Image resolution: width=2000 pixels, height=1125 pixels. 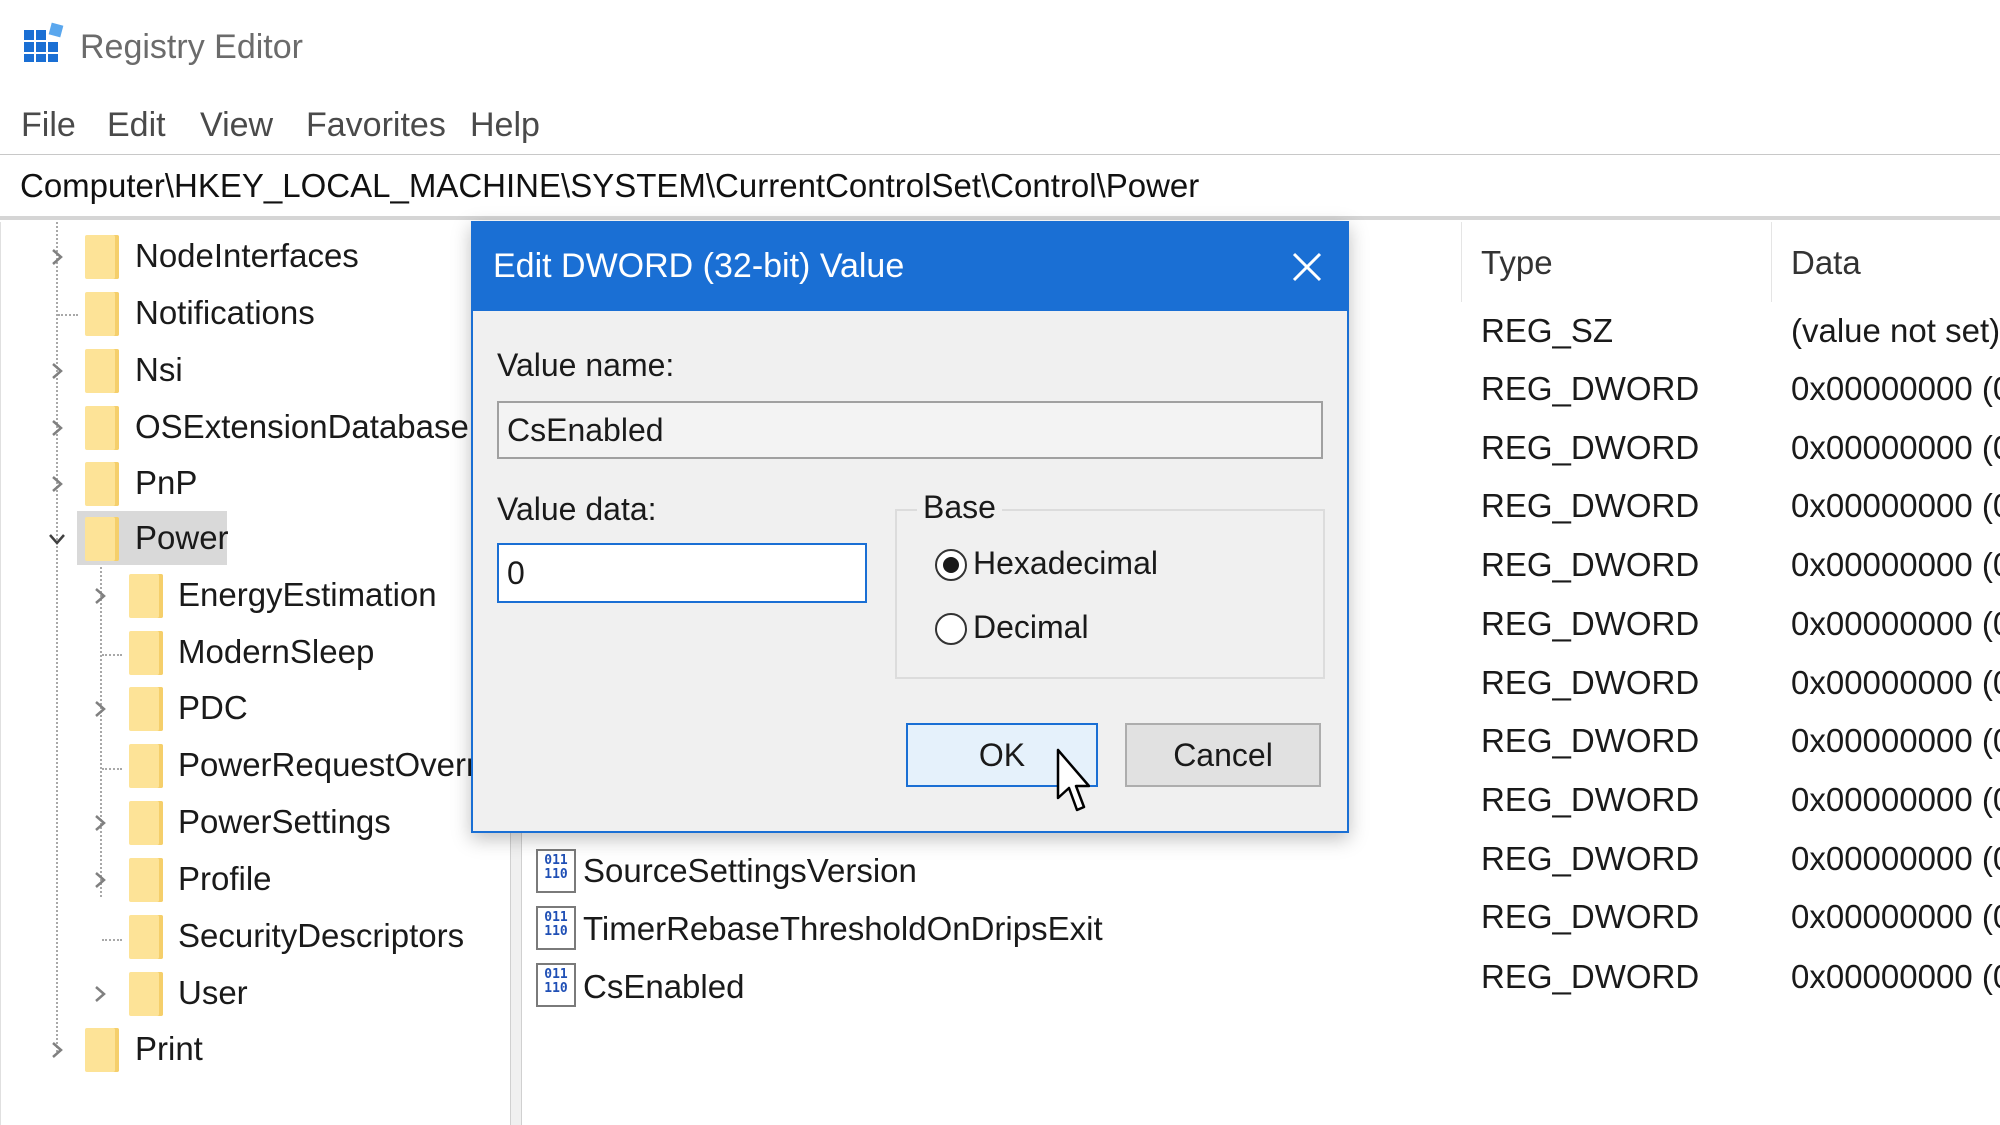 I want to click on tree-item-osextensiondatabase: OSExtensionDatabase, so click(x=251, y=428).